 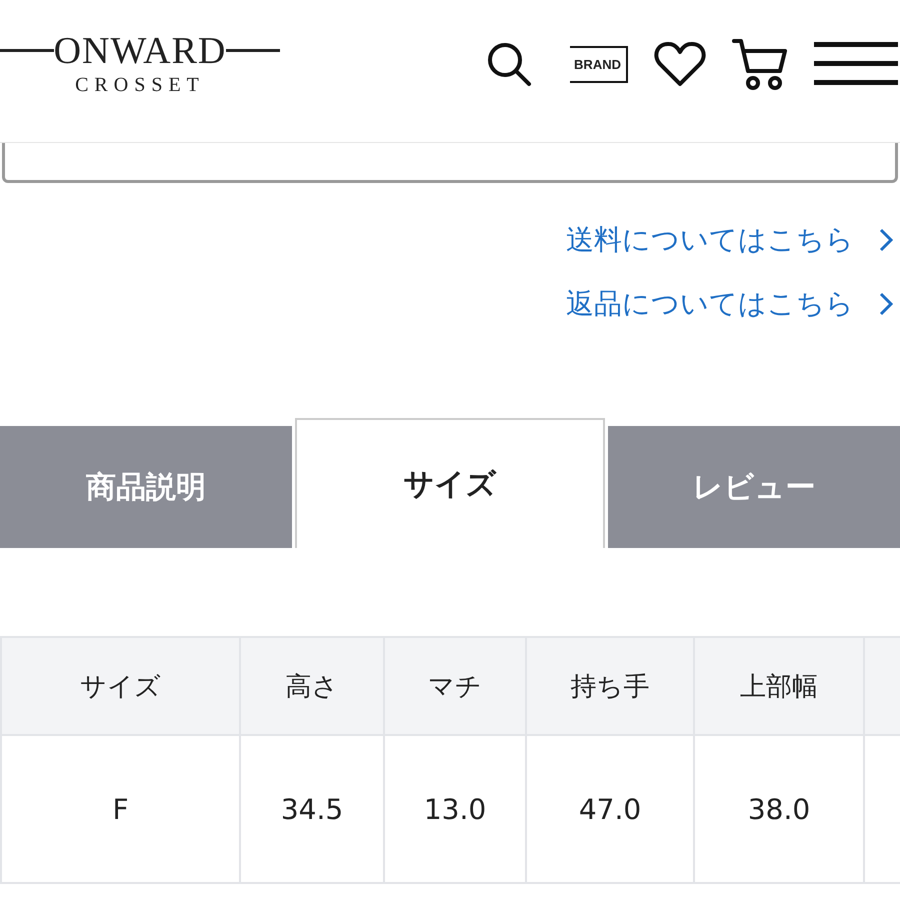 What do you see at coordinates (780, 810) in the screenshot?
I see `table-cell: 38.0` at bounding box center [780, 810].